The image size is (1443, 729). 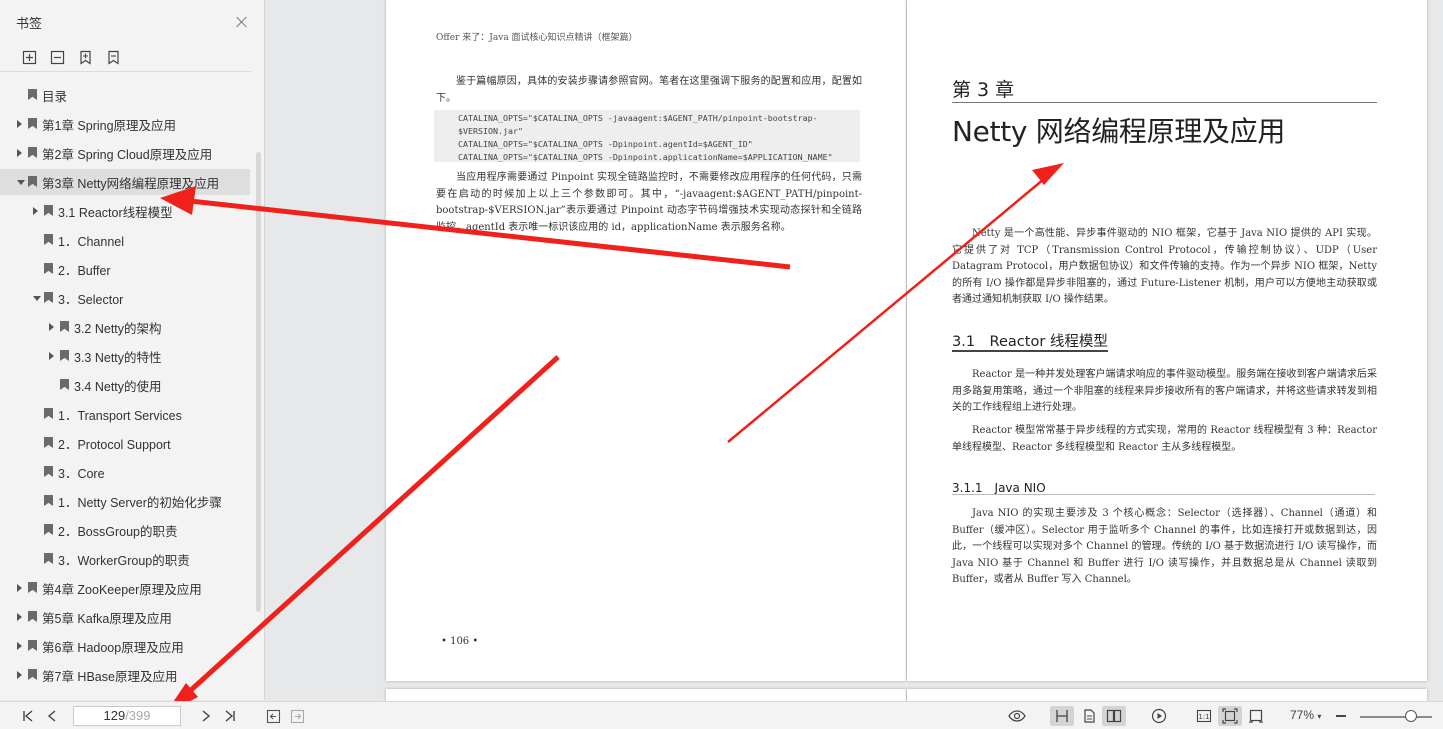 I want to click on bookmark-label: 1．Channel, so click(x=91, y=241).